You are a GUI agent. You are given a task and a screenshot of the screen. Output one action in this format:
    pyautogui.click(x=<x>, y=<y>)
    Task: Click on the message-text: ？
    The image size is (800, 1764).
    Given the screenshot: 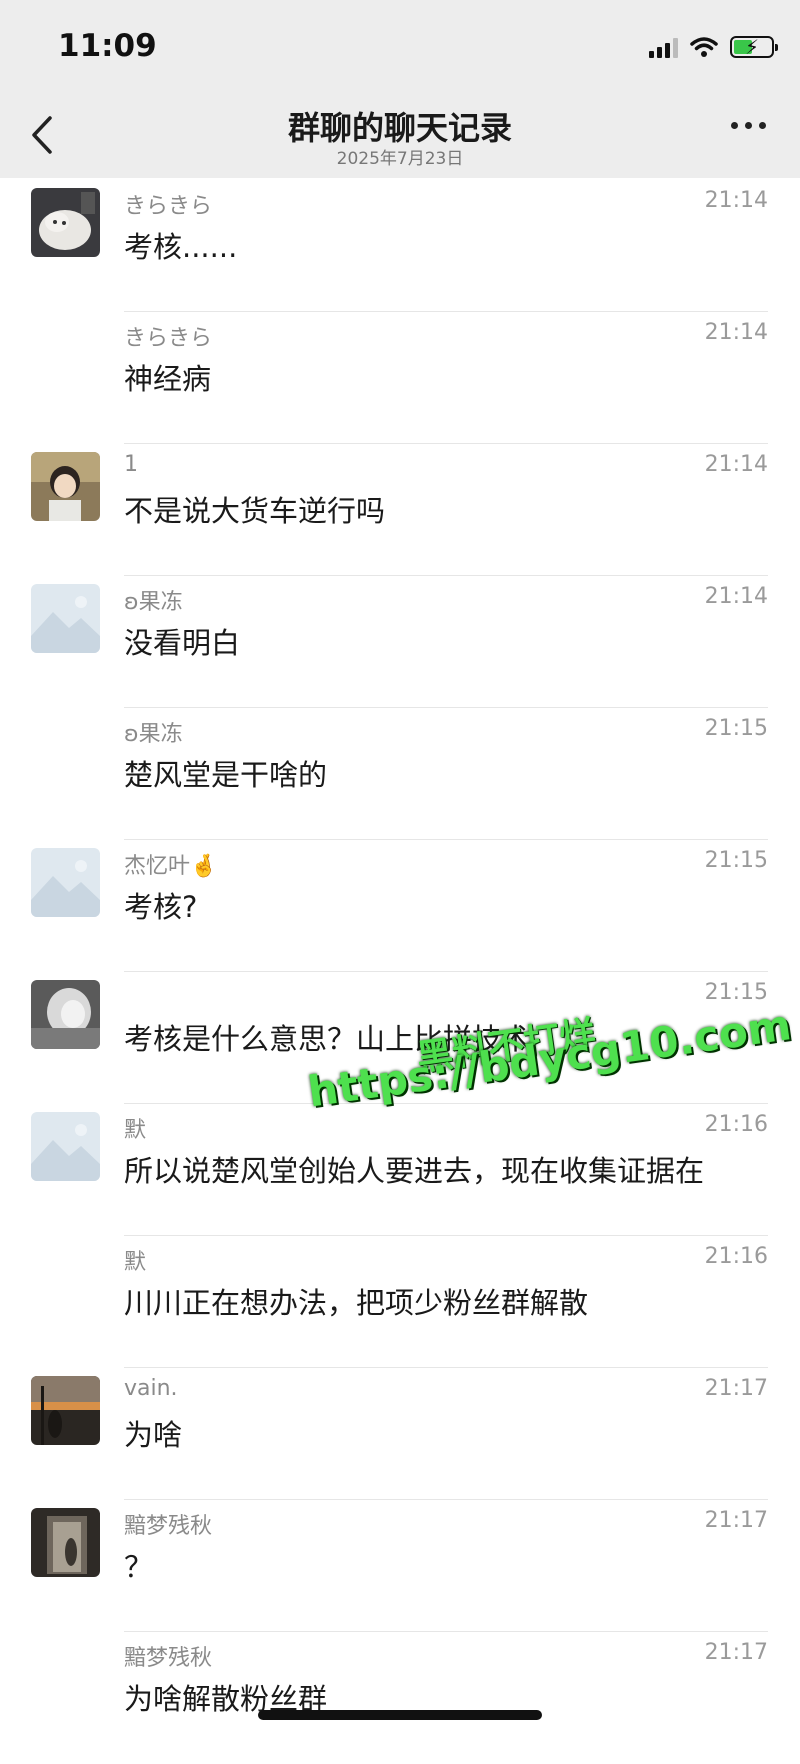 What is the action you would take?
    pyautogui.click(x=139, y=1567)
    